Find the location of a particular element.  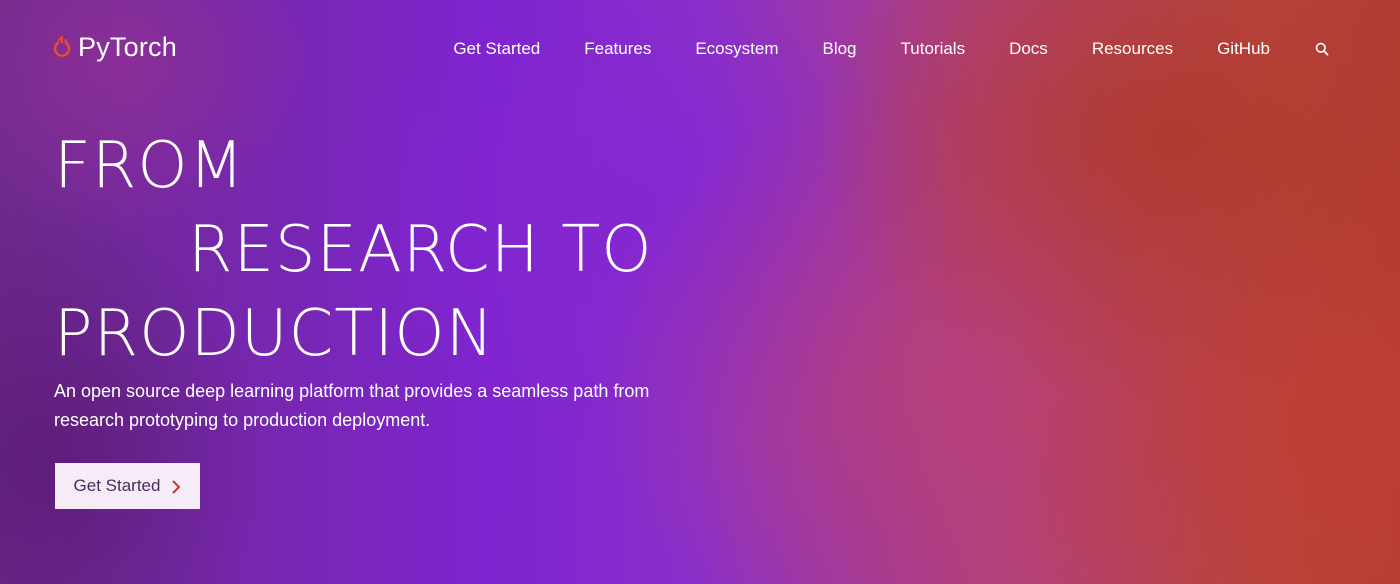

logo-text: PyTorch is located at coordinates (127, 46).